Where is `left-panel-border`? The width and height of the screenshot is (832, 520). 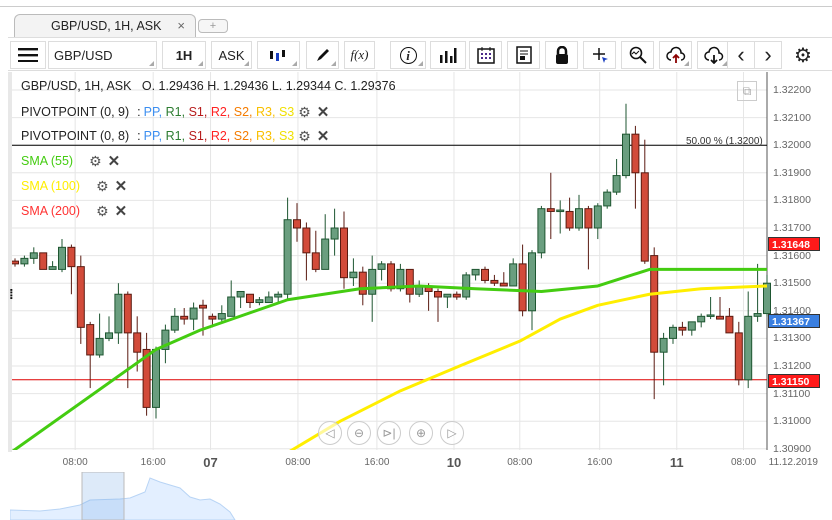 left-panel-border is located at coordinates (10, 262).